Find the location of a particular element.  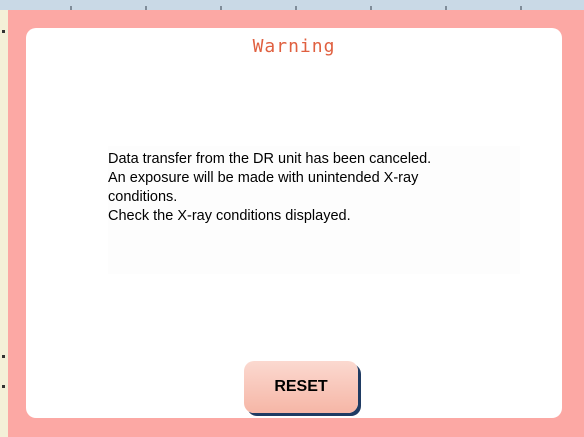

message-line: conditions. is located at coordinates (143, 197).